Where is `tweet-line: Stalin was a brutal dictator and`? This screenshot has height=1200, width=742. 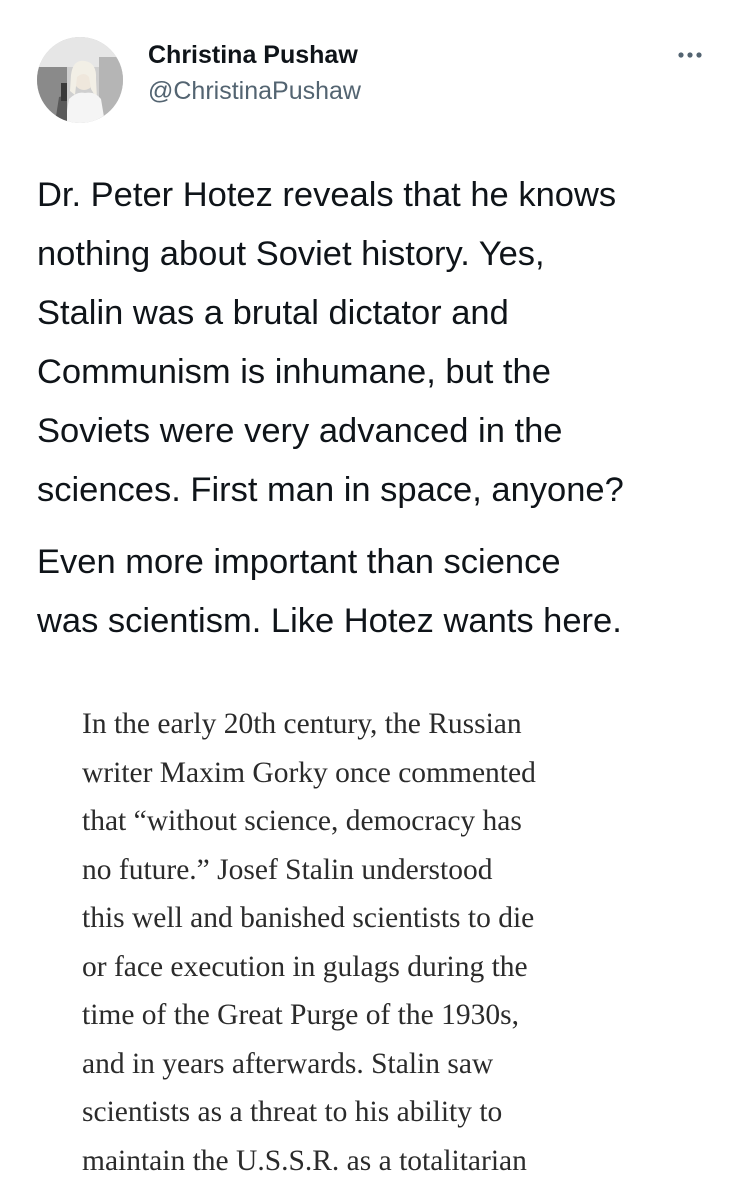 tweet-line: Stalin was a brutal dictator and is located at coordinates (273, 313).